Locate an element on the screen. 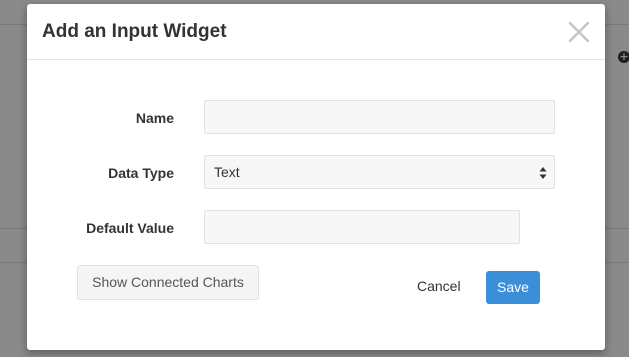  default-value-row: Default Value is located at coordinates (316, 228).